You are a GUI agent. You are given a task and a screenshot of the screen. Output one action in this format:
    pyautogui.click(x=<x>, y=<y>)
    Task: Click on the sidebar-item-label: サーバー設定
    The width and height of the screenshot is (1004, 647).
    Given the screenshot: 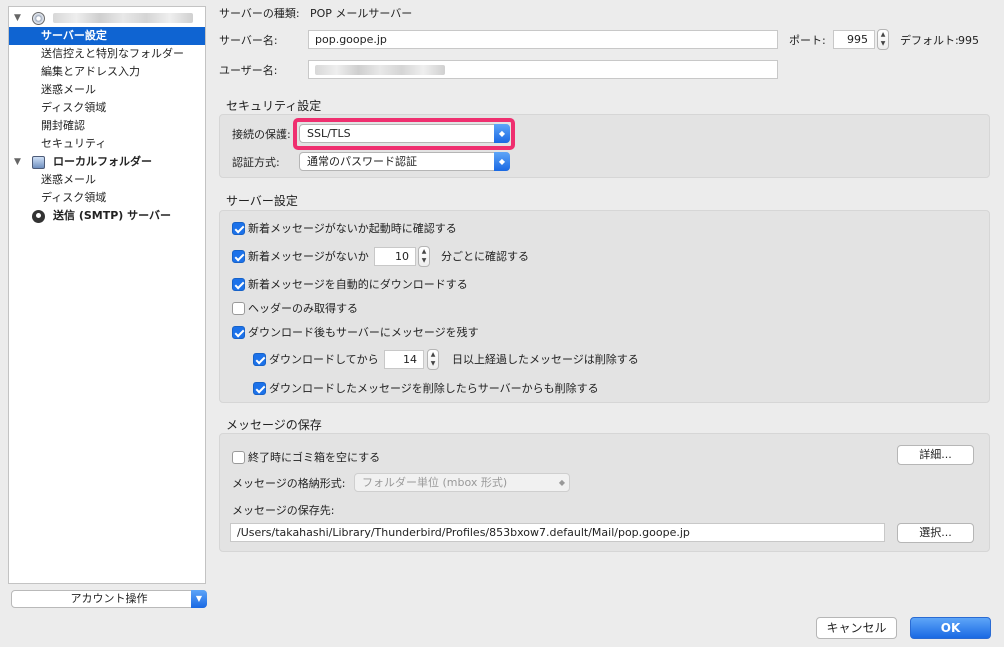 What is the action you would take?
    pyautogui.click(x=74, y=35)
    